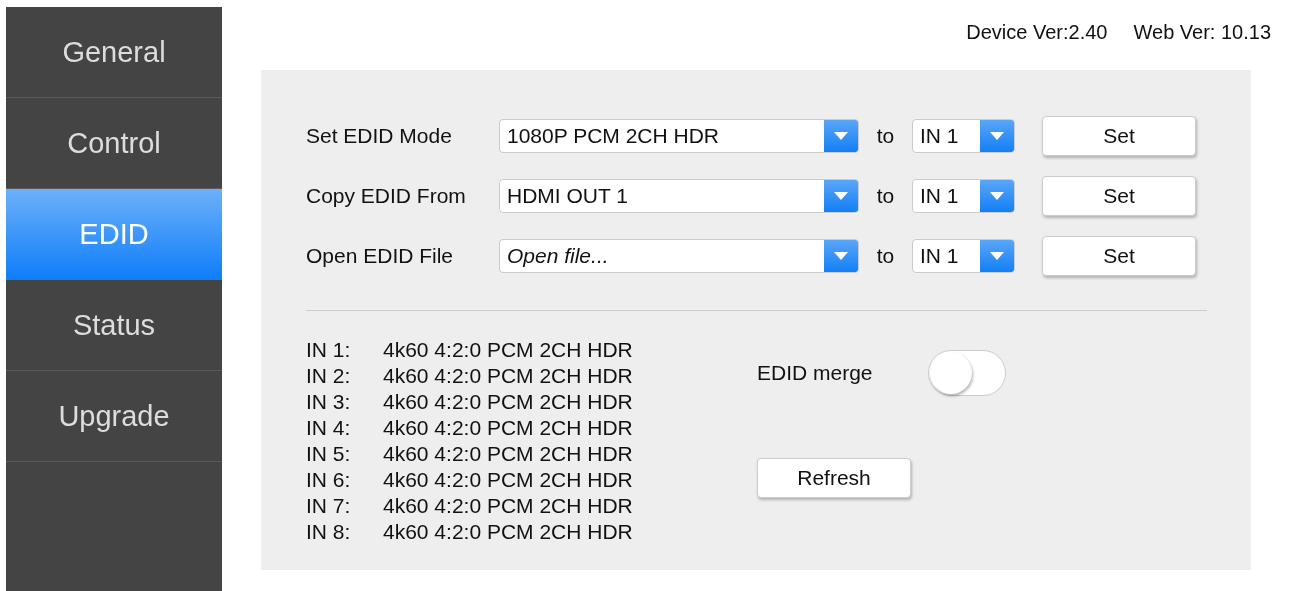  I want to click on edid-merge-toggle, so click(966, 373).